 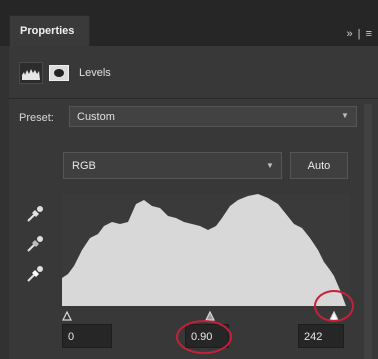 What do you see at coordinates (204, 337) in the screenshot?
I see `highlight-ring-gamma-field` at bounding box center [204, 337].